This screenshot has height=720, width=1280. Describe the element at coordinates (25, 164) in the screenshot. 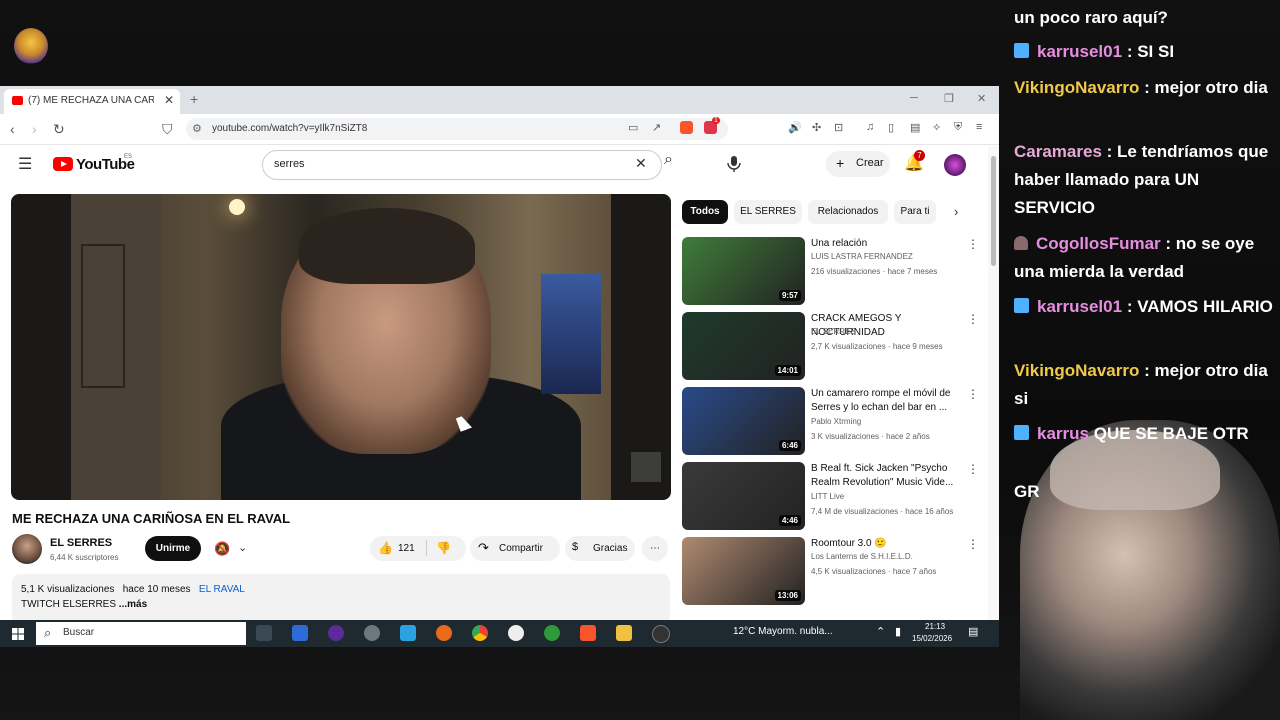

I see `hamburger-menu-icon: ☰` at that location.